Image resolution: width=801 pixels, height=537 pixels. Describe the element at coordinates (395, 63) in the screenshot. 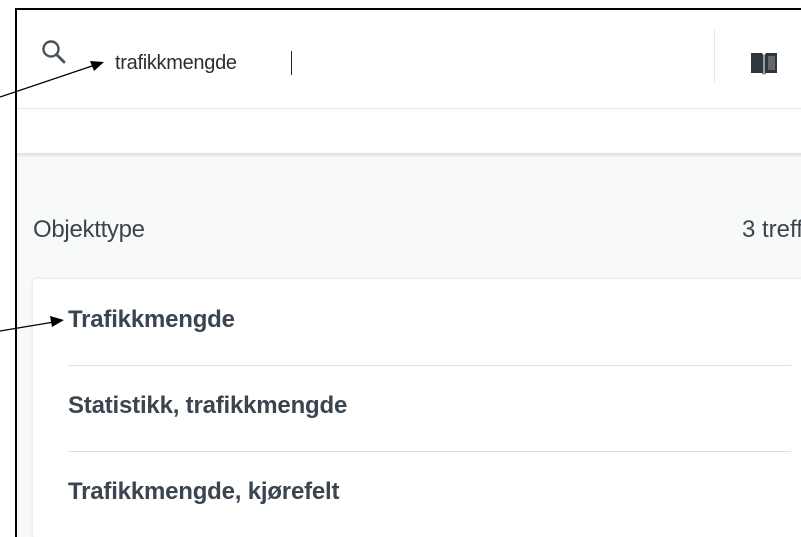

I see `search-input` at that location.